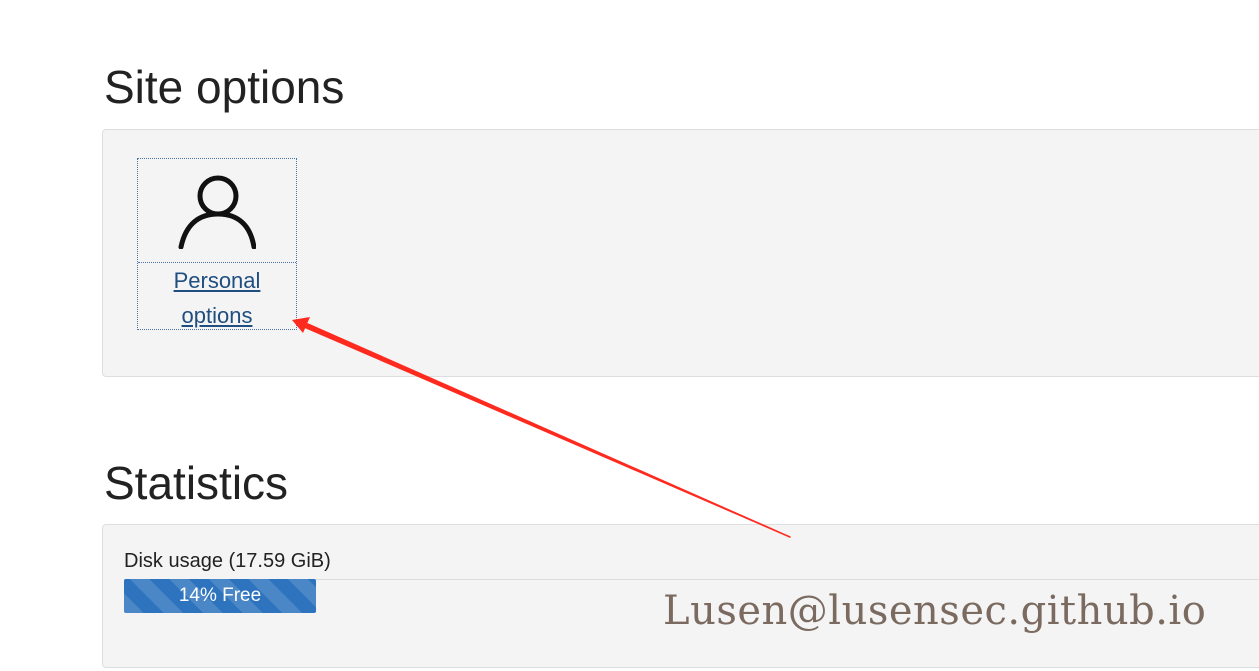 The height and width of the screenshot is (671, 1259). What do you see at coordinates (224, 87) in the screenshot?
I see `site-options-heading: Site options` at bounding box center [224, 87].